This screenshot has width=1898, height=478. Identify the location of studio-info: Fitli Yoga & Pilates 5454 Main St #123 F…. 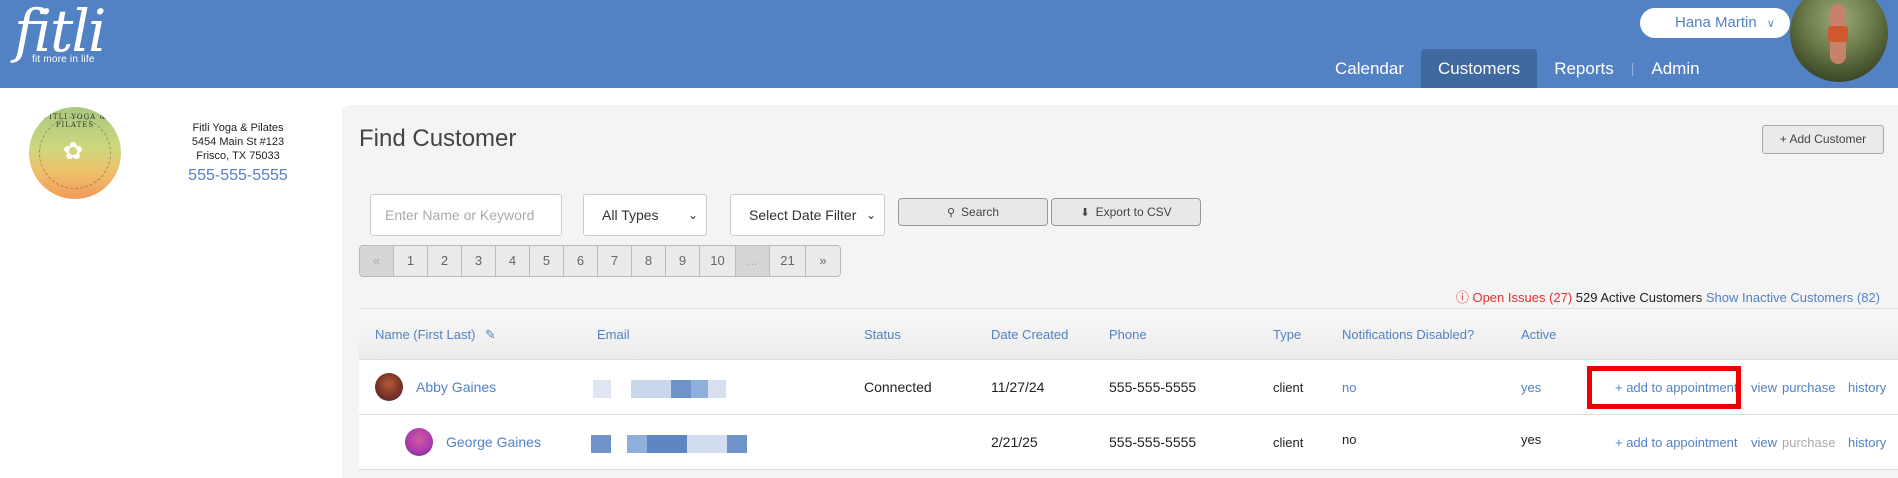
(238, 154).